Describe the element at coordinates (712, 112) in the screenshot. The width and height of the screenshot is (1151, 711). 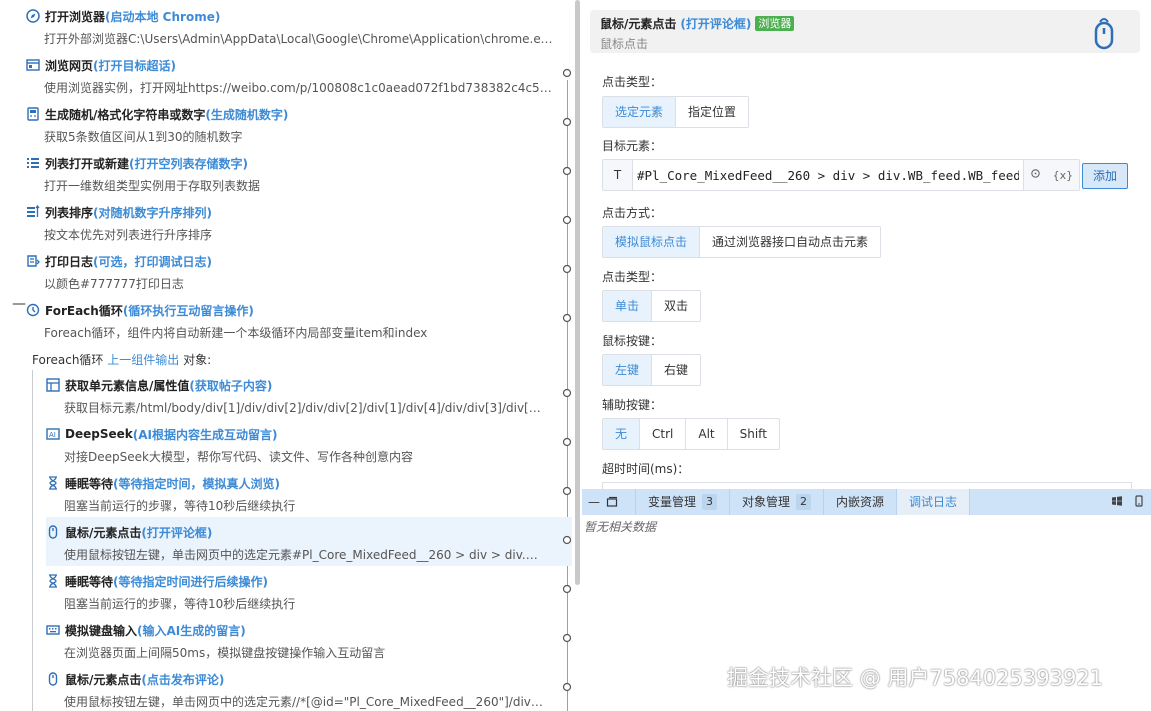
I see `option-specified-position: 指定位置` at that location.